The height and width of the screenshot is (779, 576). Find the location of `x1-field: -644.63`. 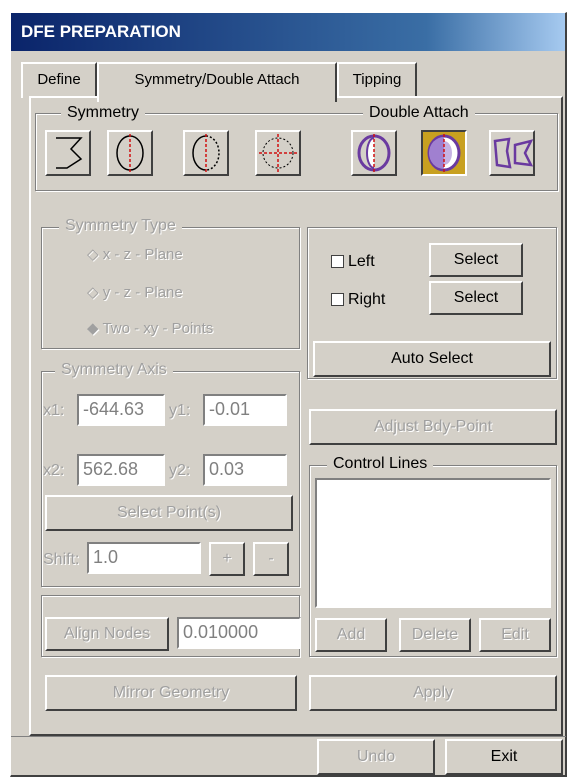

x1-field: -644.63 is located at coordinates (121, 410).